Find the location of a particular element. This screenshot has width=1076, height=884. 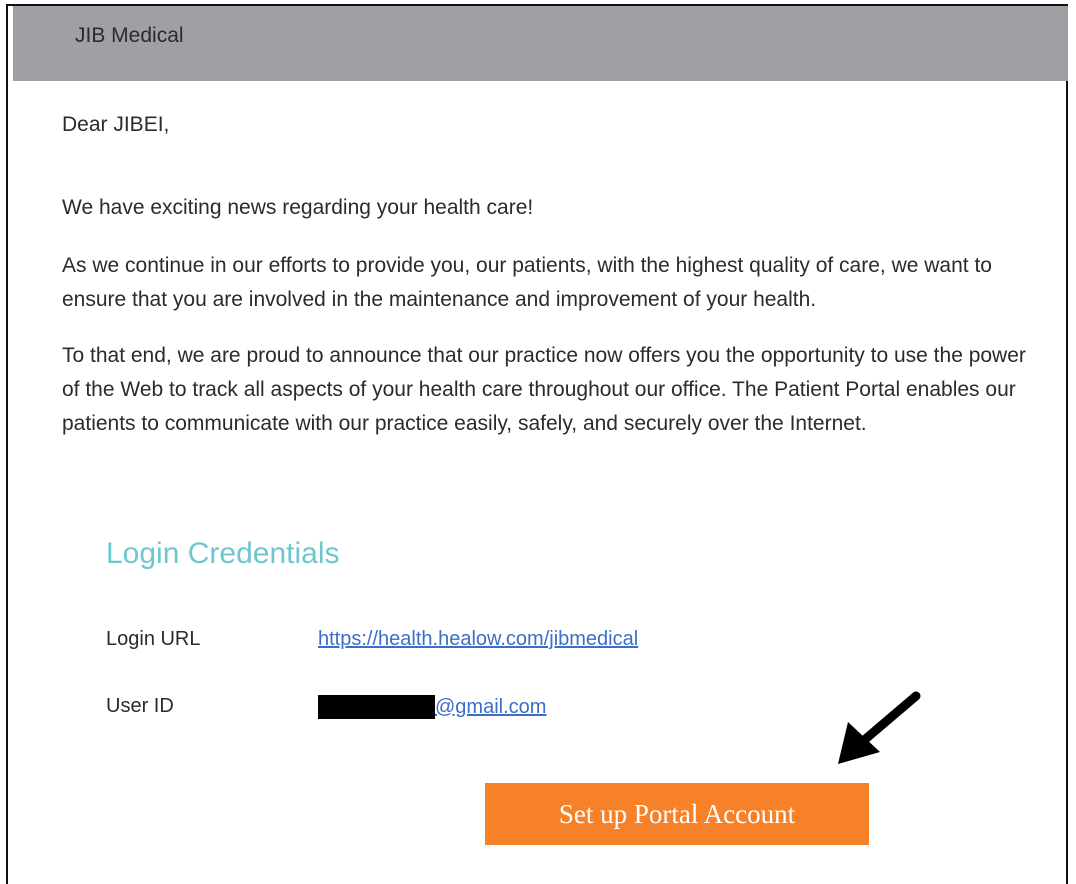

login-credentials-heading: Login Credentials is located at coordinates (223, 553).